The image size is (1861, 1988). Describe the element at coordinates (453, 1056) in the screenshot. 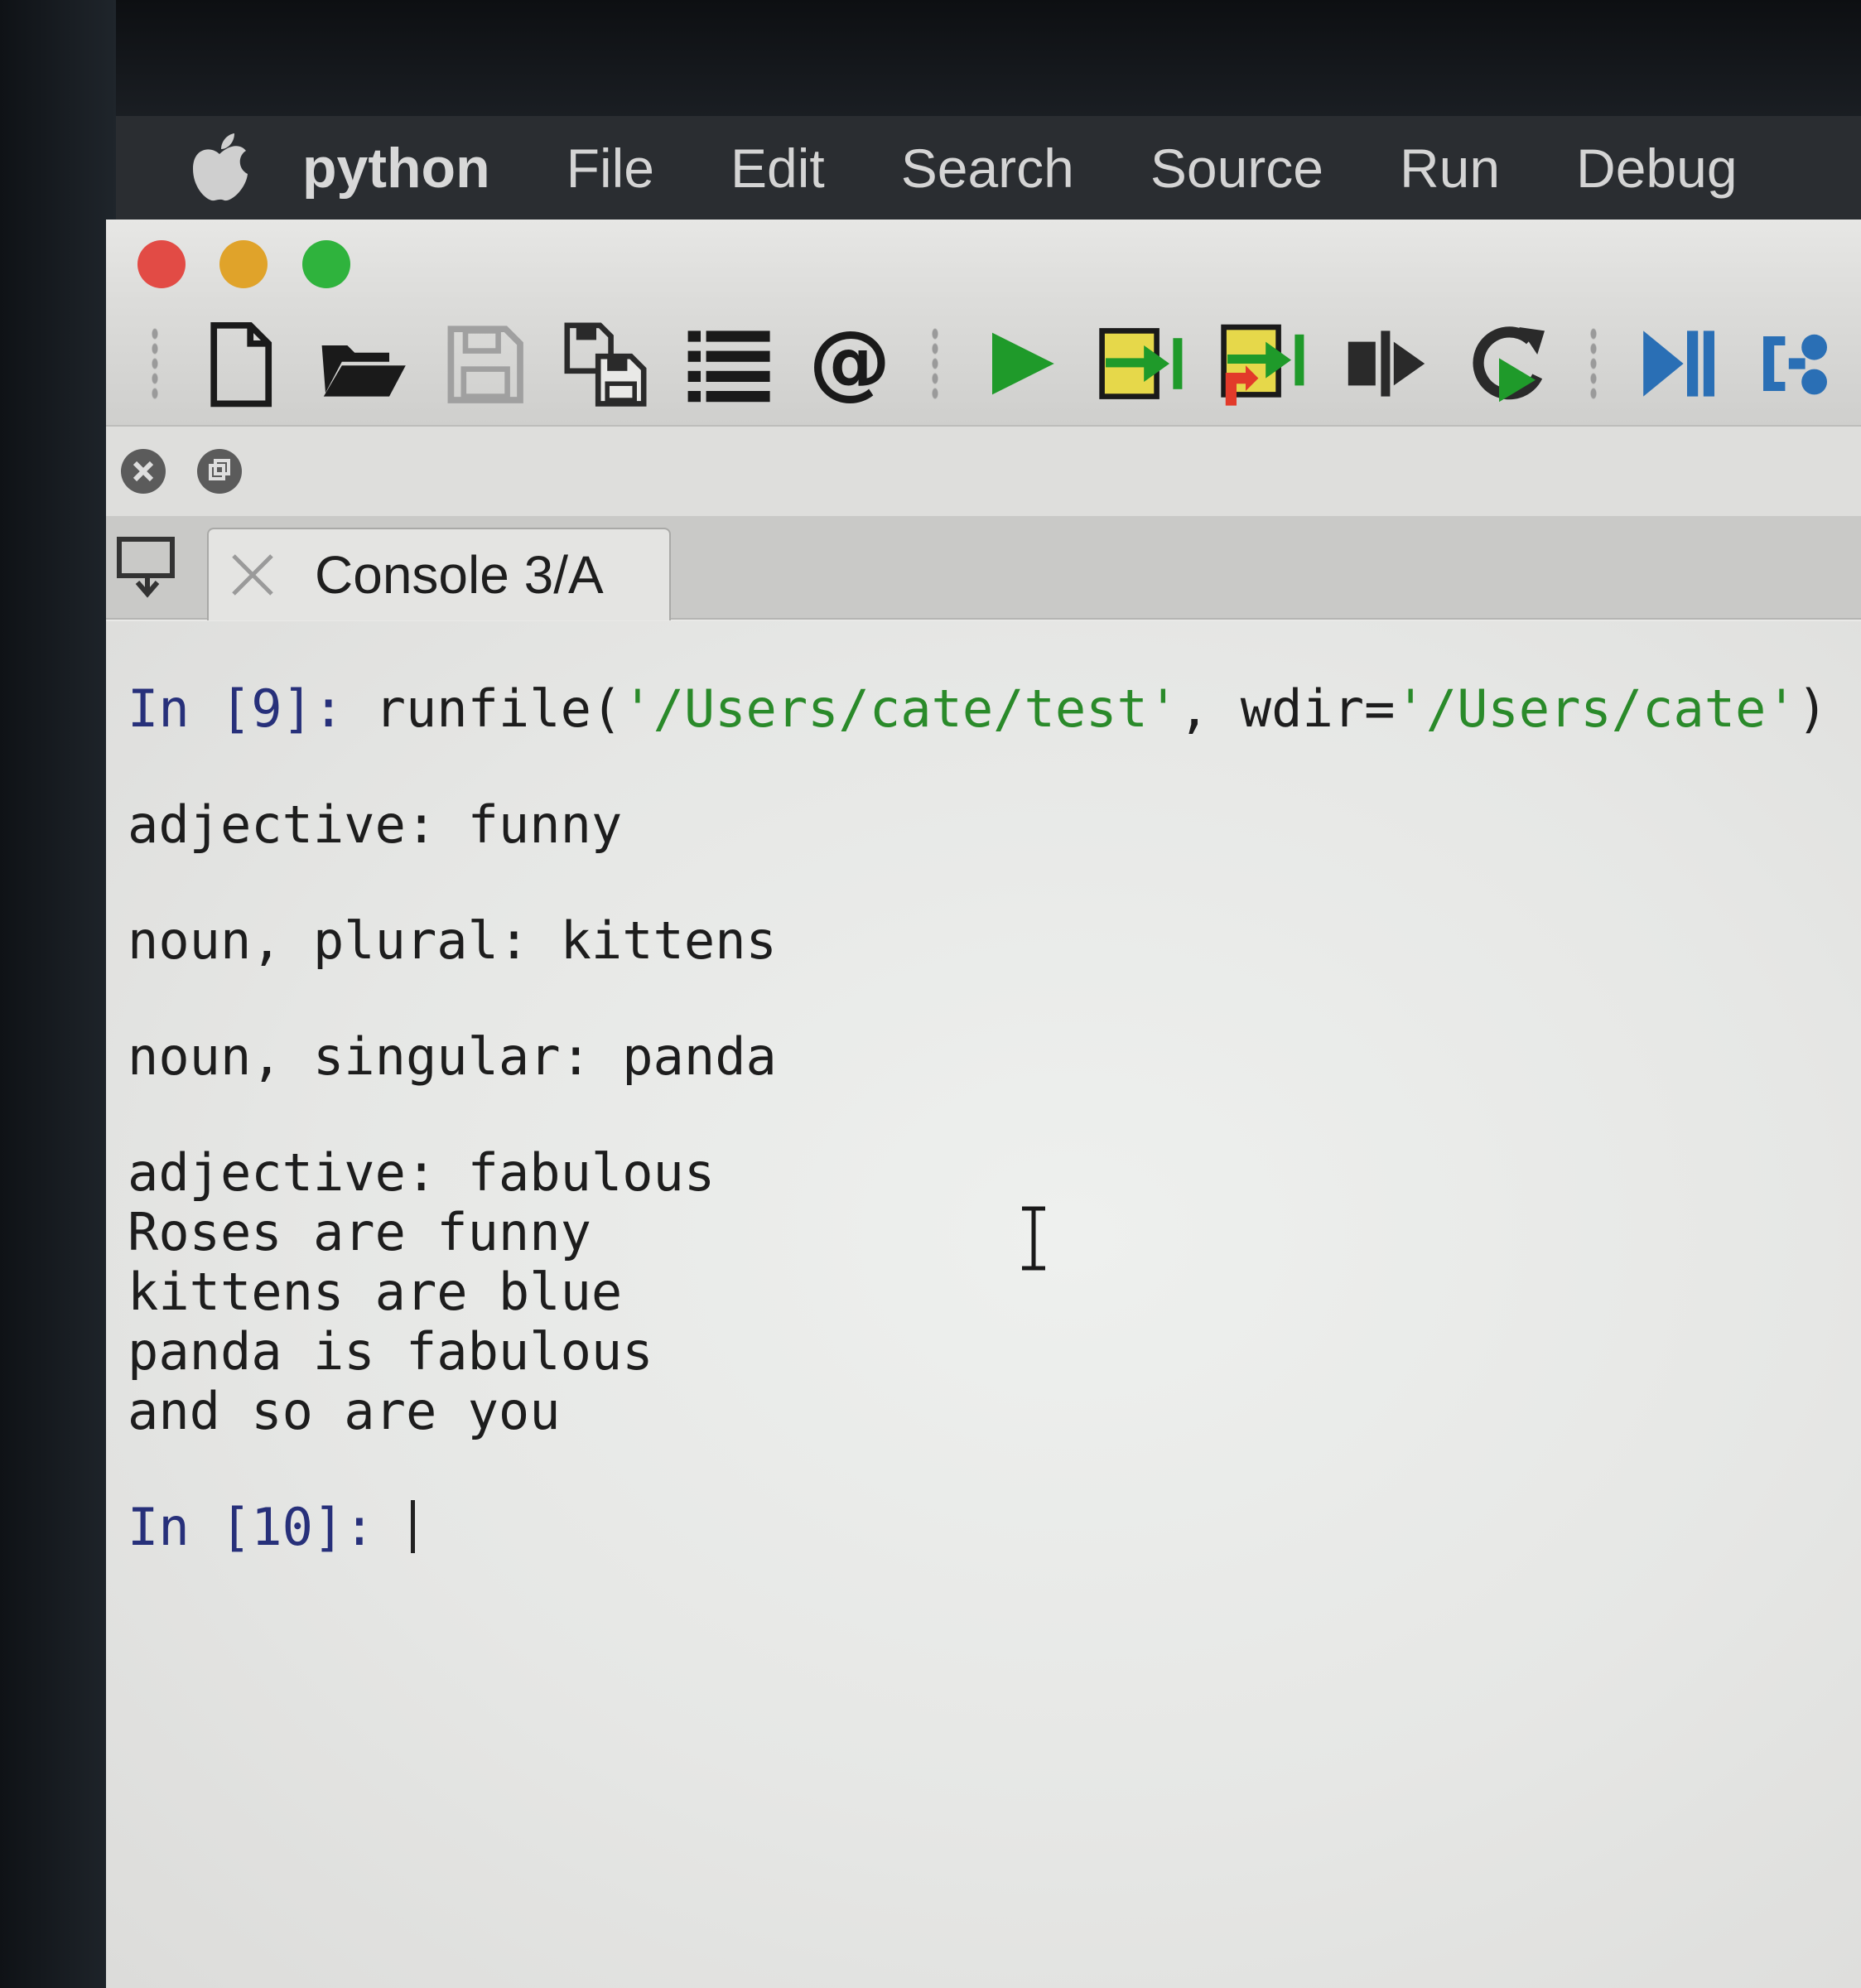

I see `console-output-line: noun, singular: panda` at that location.